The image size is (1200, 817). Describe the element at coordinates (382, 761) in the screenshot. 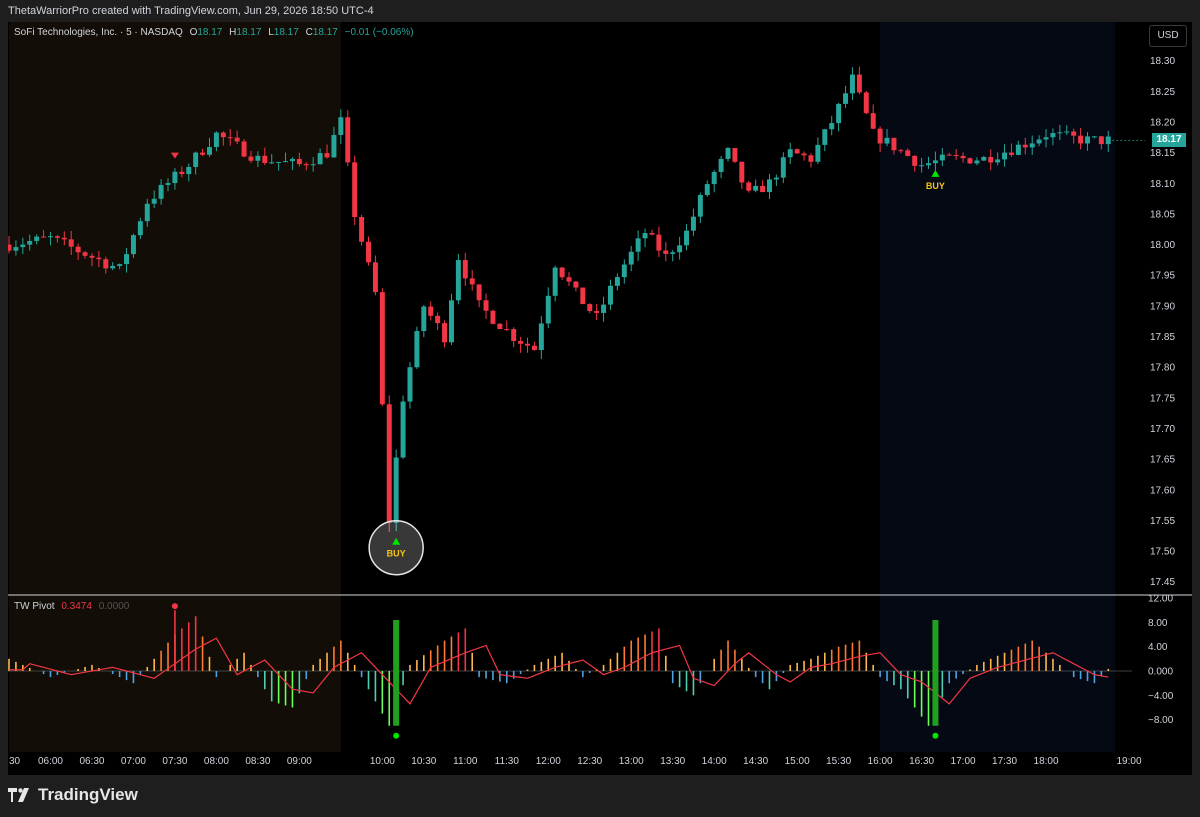

I see `time-axis-label: 10:00` at that location.